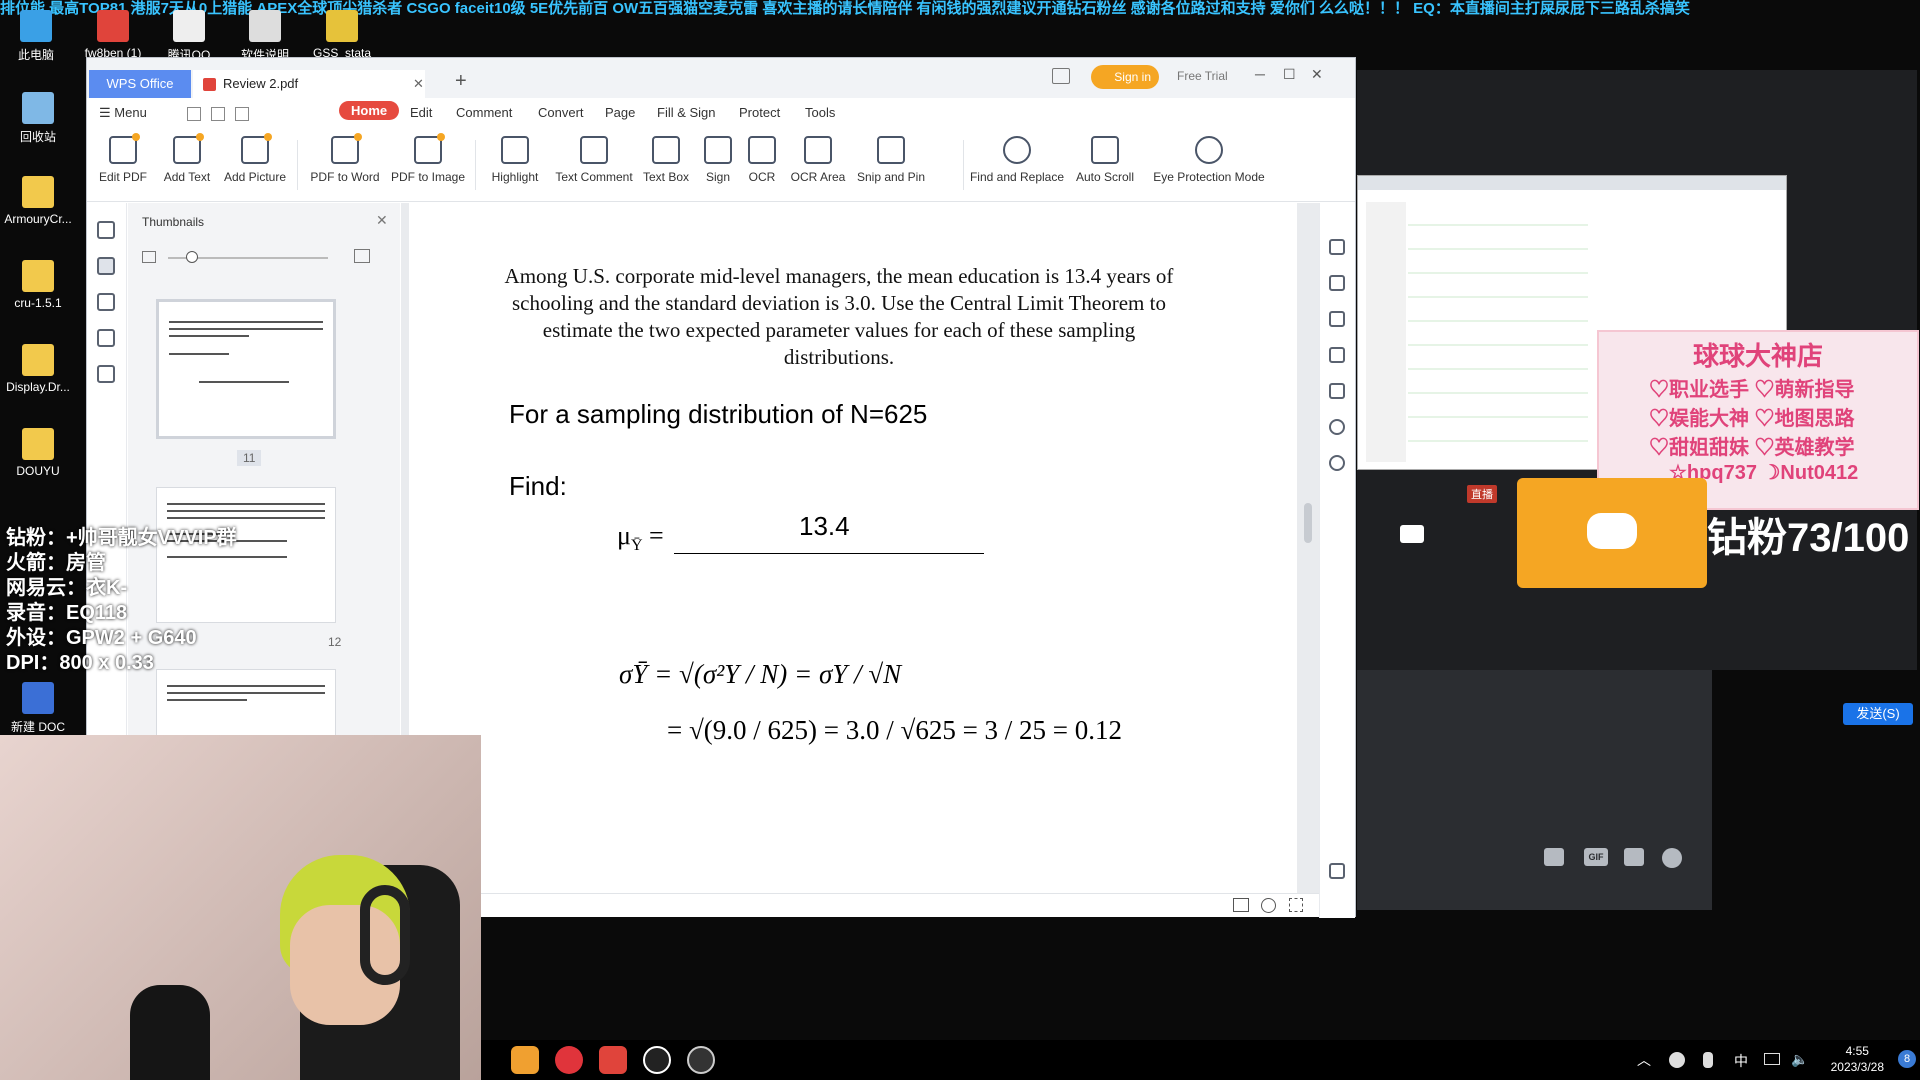 This screenshot has width=1920, height=1080. What do you see at coordinates (1017, 159) in the screenshot?
I see `find-replace-button: Find and Replace` at bounding box center [1017, 159].